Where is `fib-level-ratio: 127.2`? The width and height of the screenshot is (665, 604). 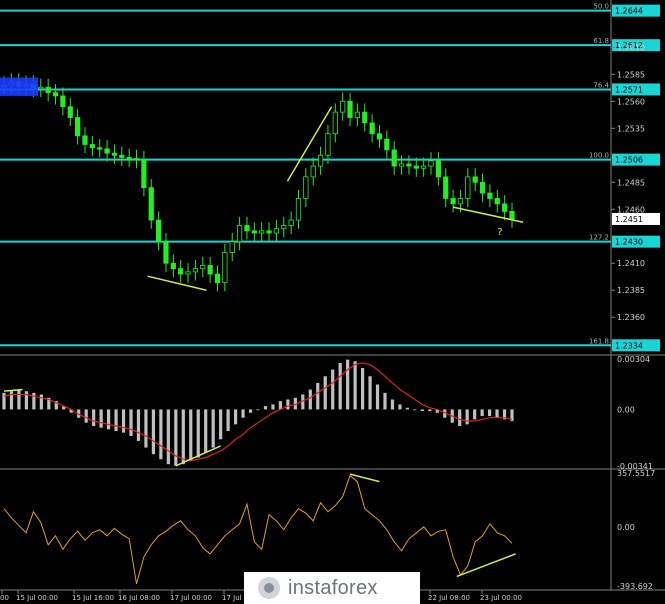 fib-level-ratio: 127.2 is located at coordinates (599, 238).